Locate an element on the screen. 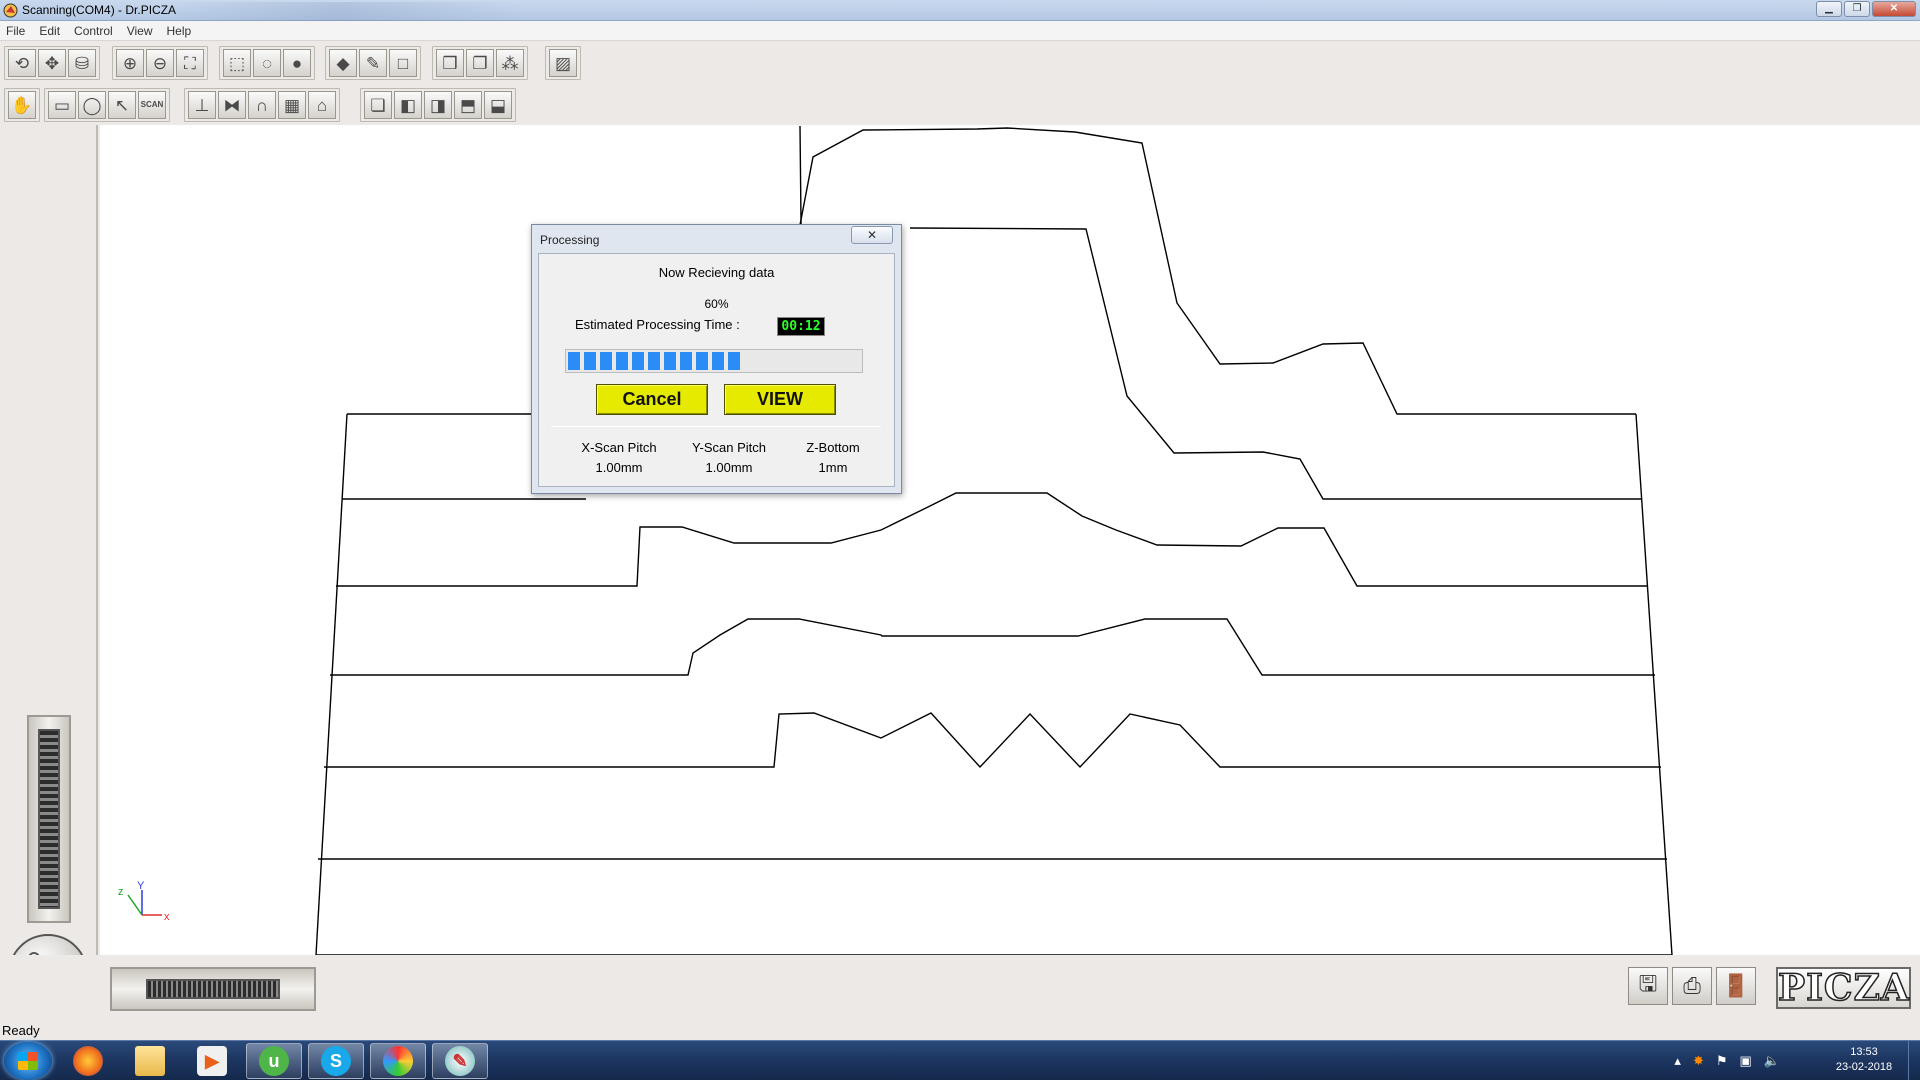 This screenshot has width=1920, height=1080. start-button is located at coordinates (28, 1061).